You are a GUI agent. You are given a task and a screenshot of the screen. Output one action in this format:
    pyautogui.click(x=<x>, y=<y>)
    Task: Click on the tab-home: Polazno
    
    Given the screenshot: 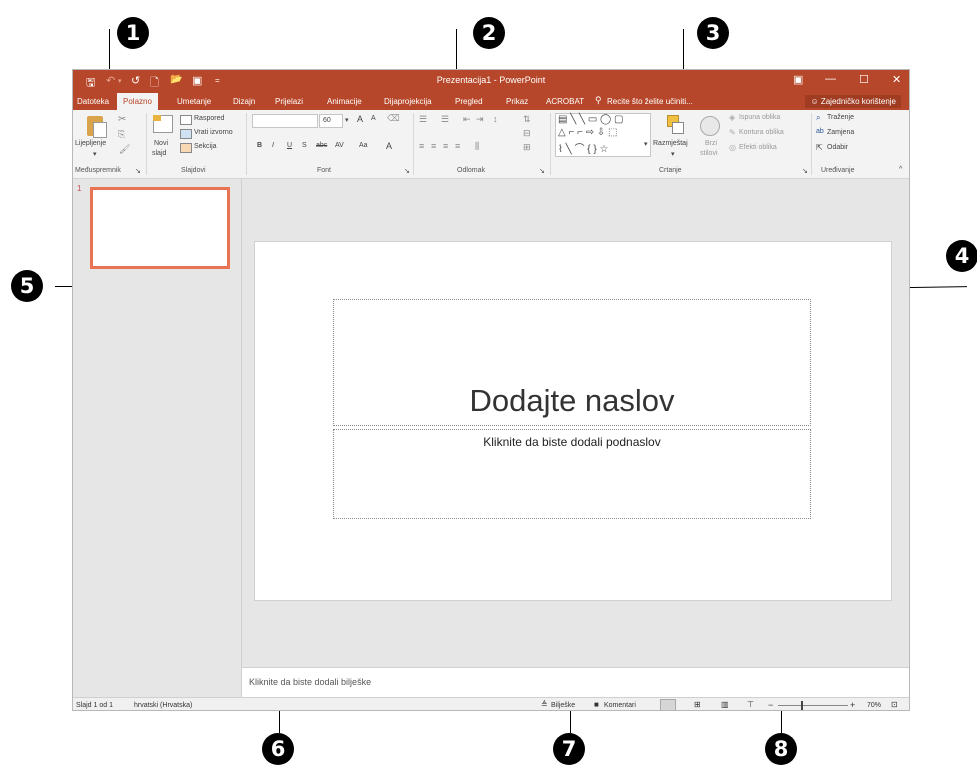 What is the action you would take?
    pyautogui.click(x=137, y=101)
    